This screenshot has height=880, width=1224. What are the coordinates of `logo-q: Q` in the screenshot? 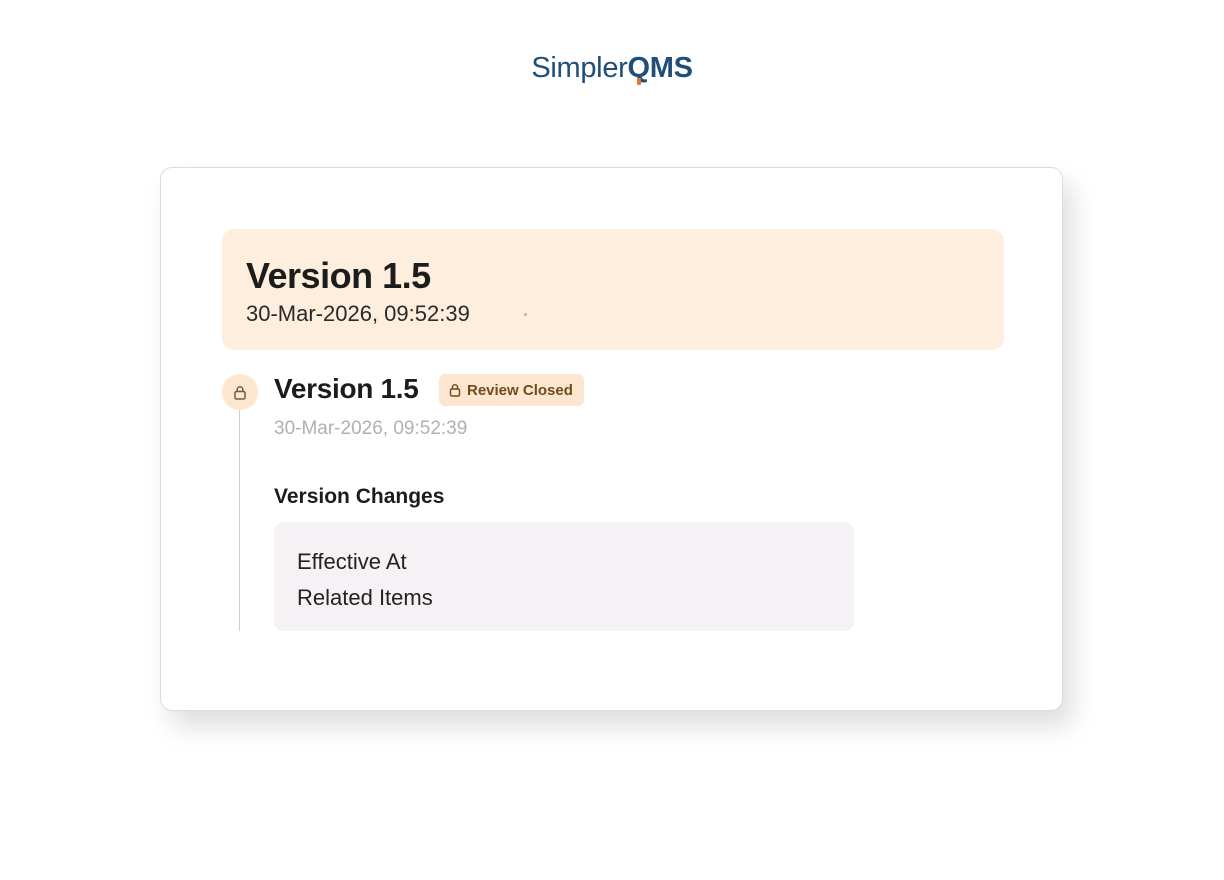 It's located at (638, 68).